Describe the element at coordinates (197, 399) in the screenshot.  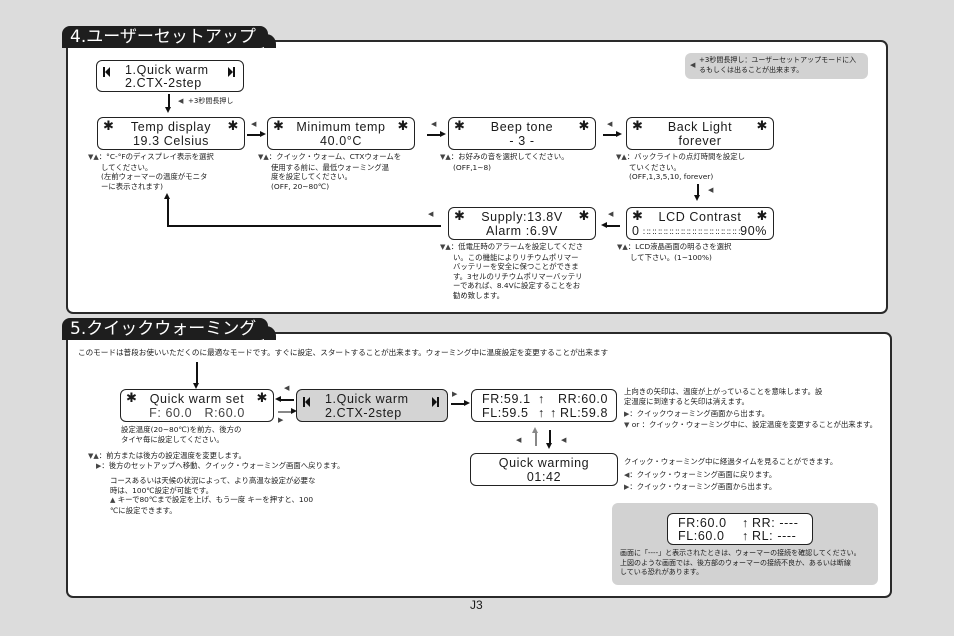
I see `lcd-line1: Quick warm set` at that location.